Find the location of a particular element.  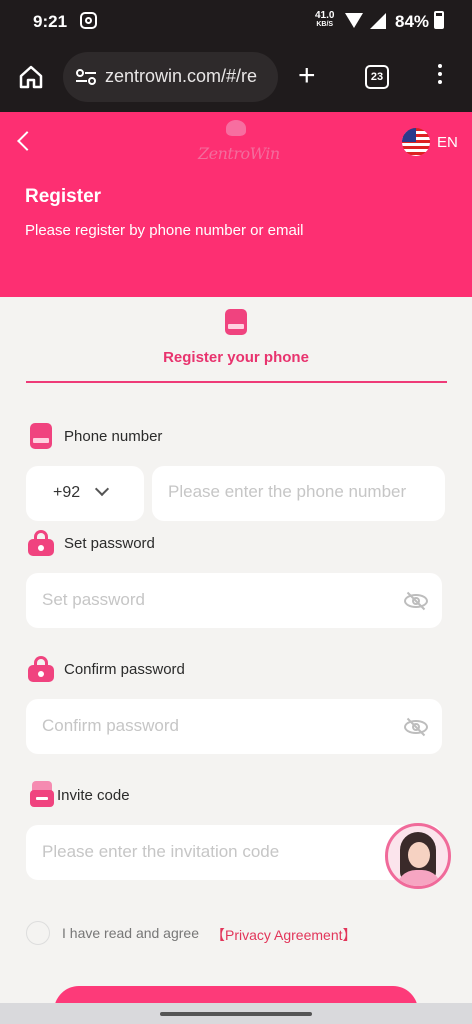

agree-checkbox is located at coordinates (38, 933).